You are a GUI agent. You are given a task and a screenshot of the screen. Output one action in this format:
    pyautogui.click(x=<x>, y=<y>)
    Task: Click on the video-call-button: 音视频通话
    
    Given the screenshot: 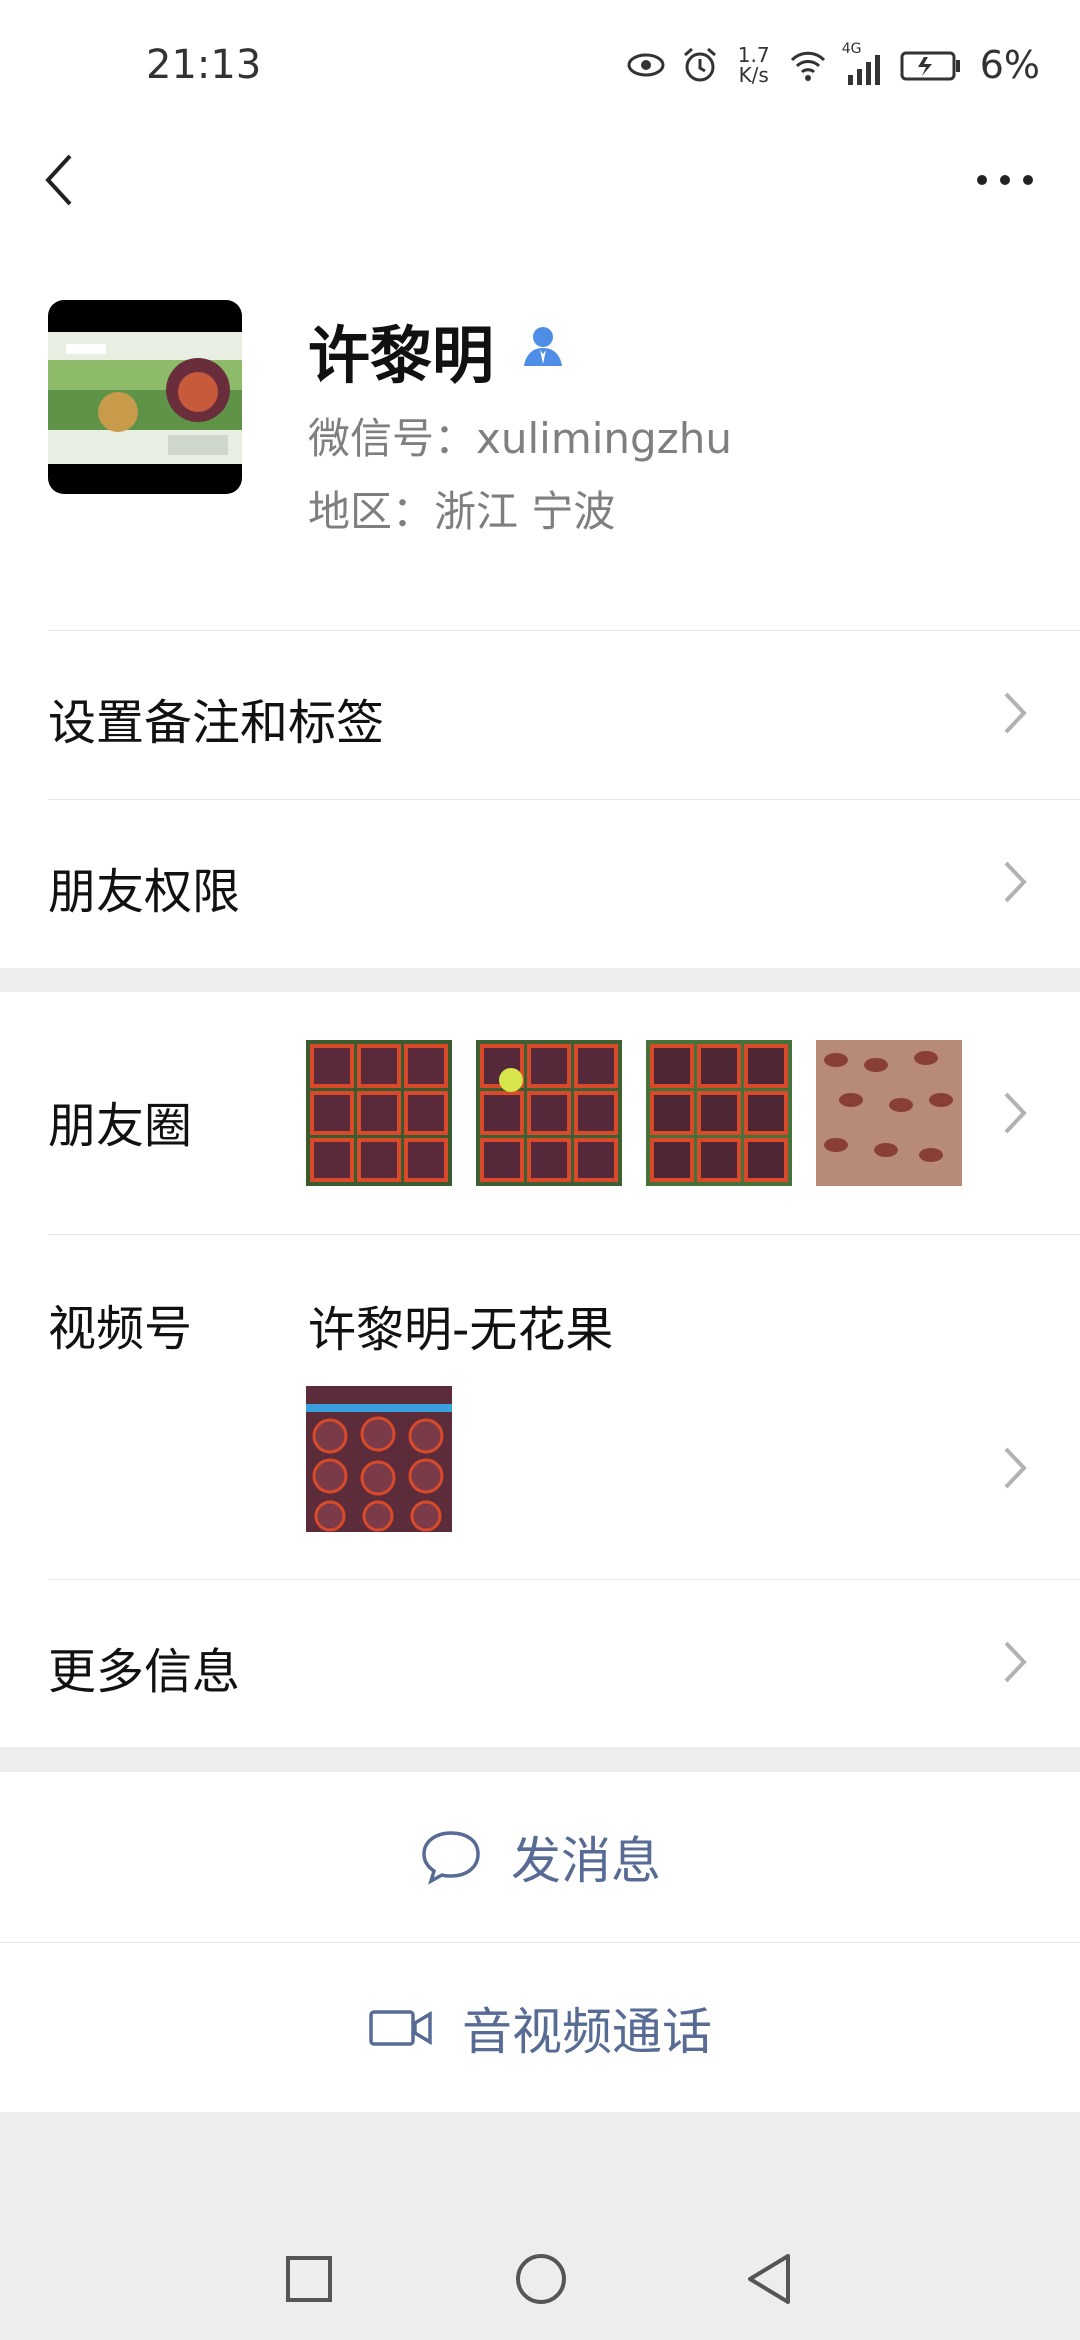 What is the action you would take?
    pyautogui.click(x=540, y=2027)
    